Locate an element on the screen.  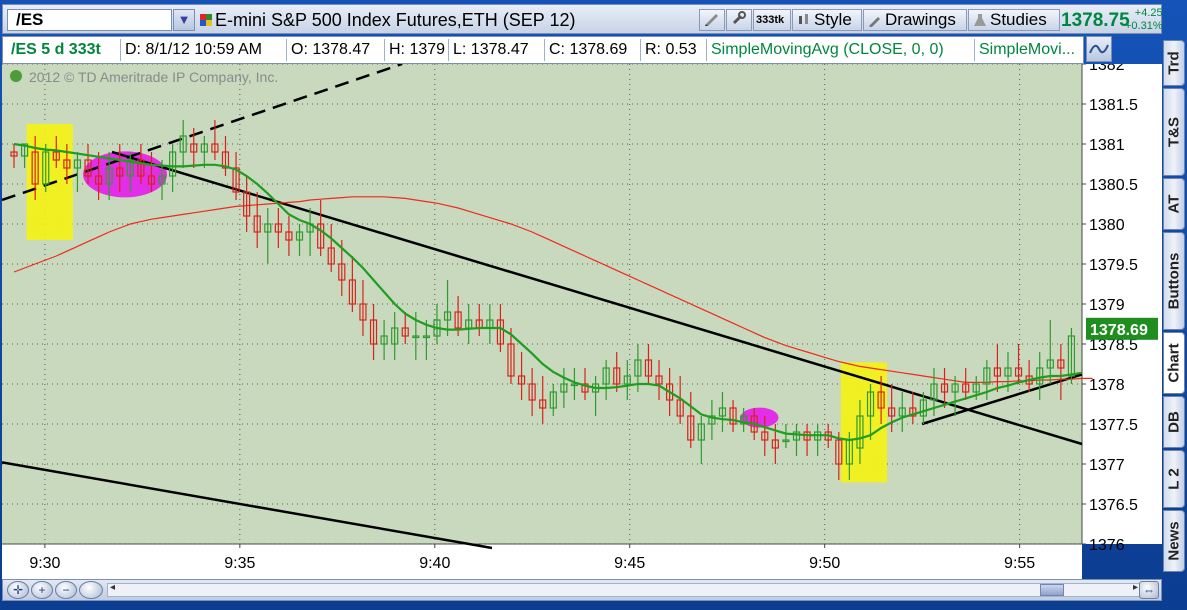
drawing-tool-button is located at coordinates (712, 20).